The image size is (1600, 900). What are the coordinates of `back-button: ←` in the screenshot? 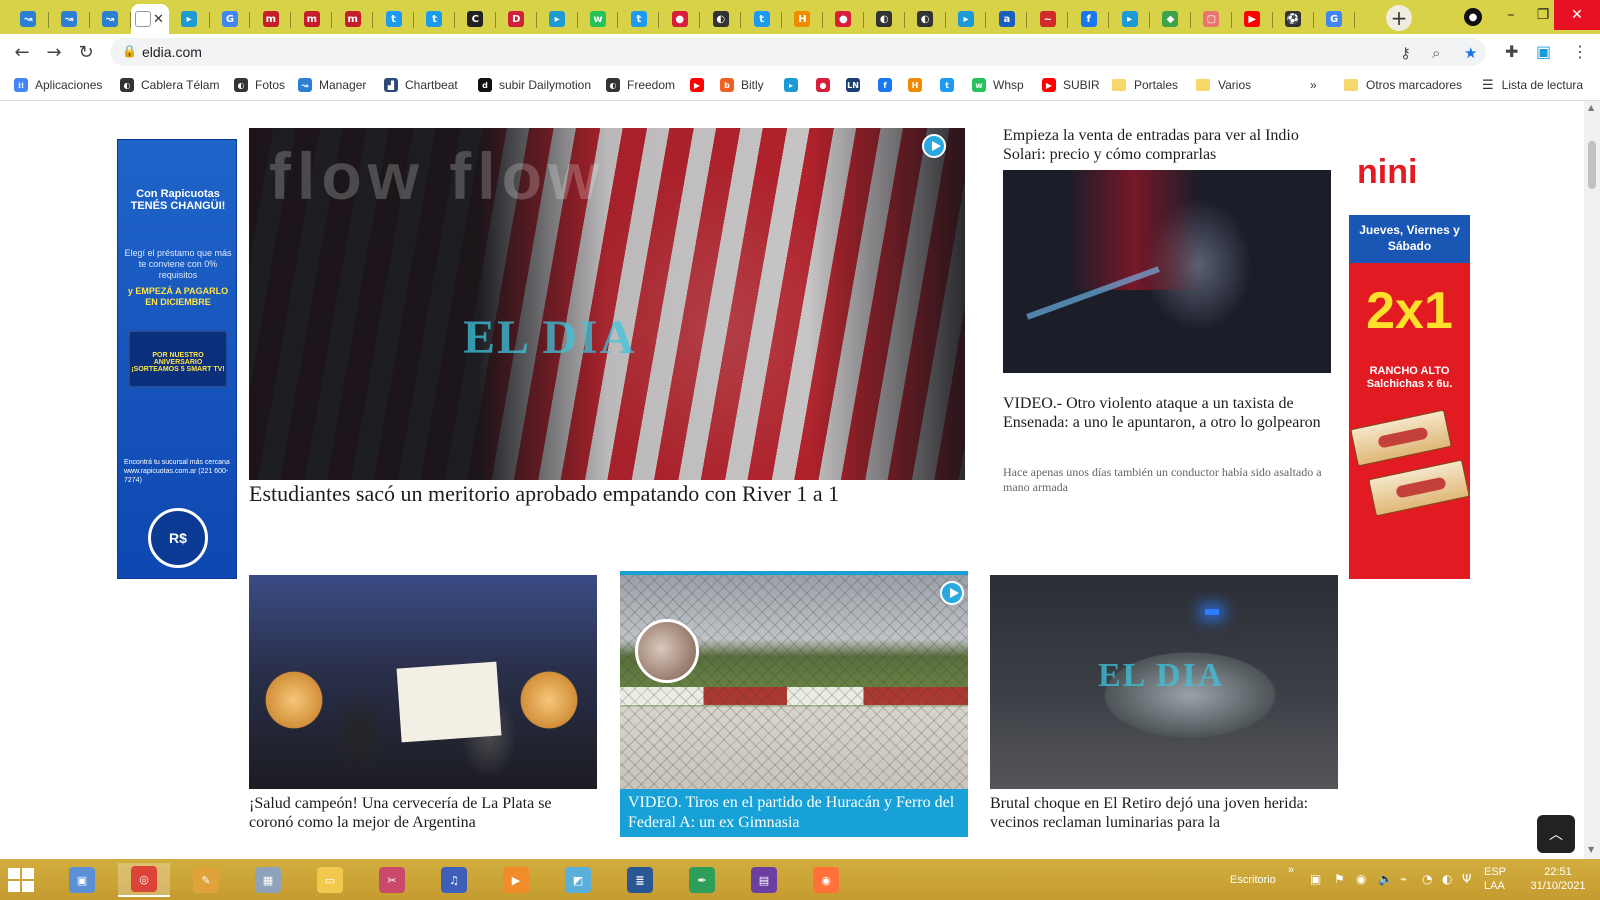 It's located at (22, 52).